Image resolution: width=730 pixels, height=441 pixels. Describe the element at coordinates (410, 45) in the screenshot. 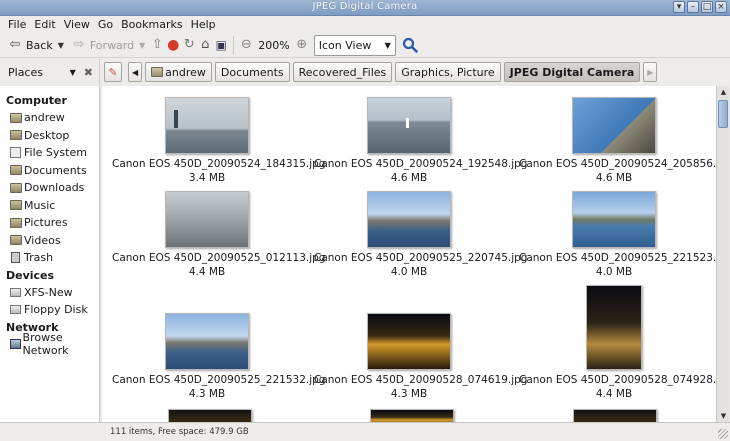

I see `search-icon` at that location.